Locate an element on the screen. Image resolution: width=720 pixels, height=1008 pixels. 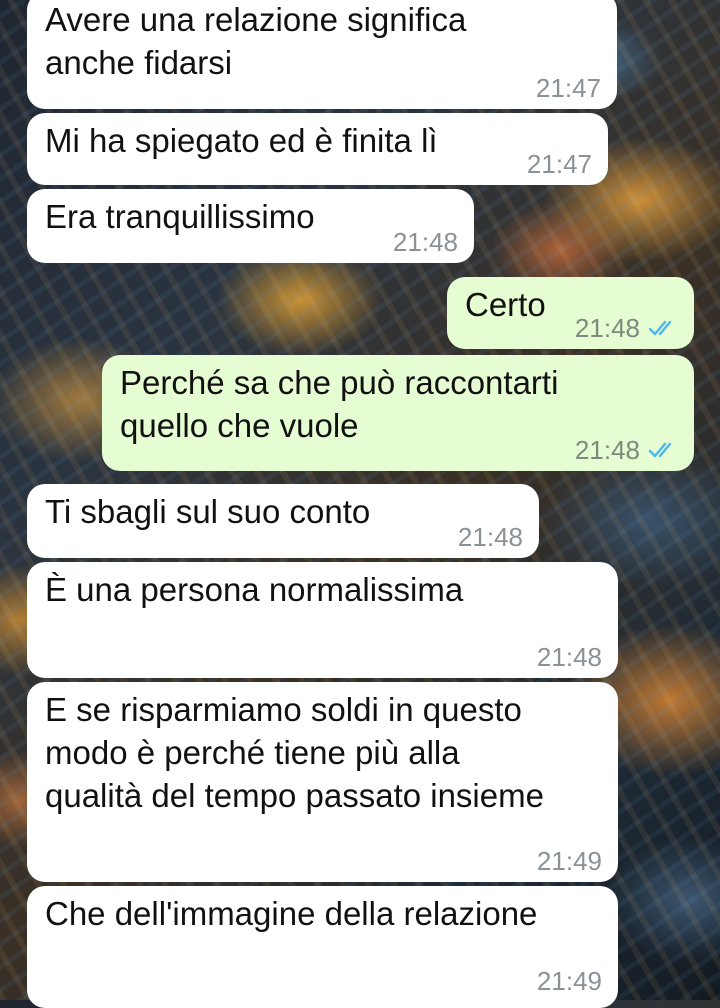
message-text: È una persona normalissima is located at coordinates (254, 589).